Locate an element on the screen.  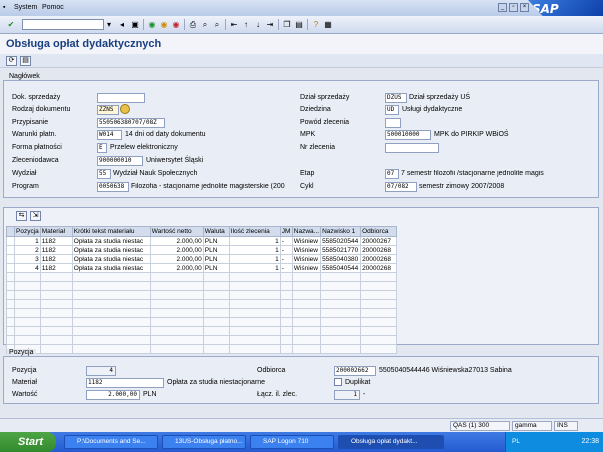
prev-page-icon: ↑ is located at coordinates (246, 24).